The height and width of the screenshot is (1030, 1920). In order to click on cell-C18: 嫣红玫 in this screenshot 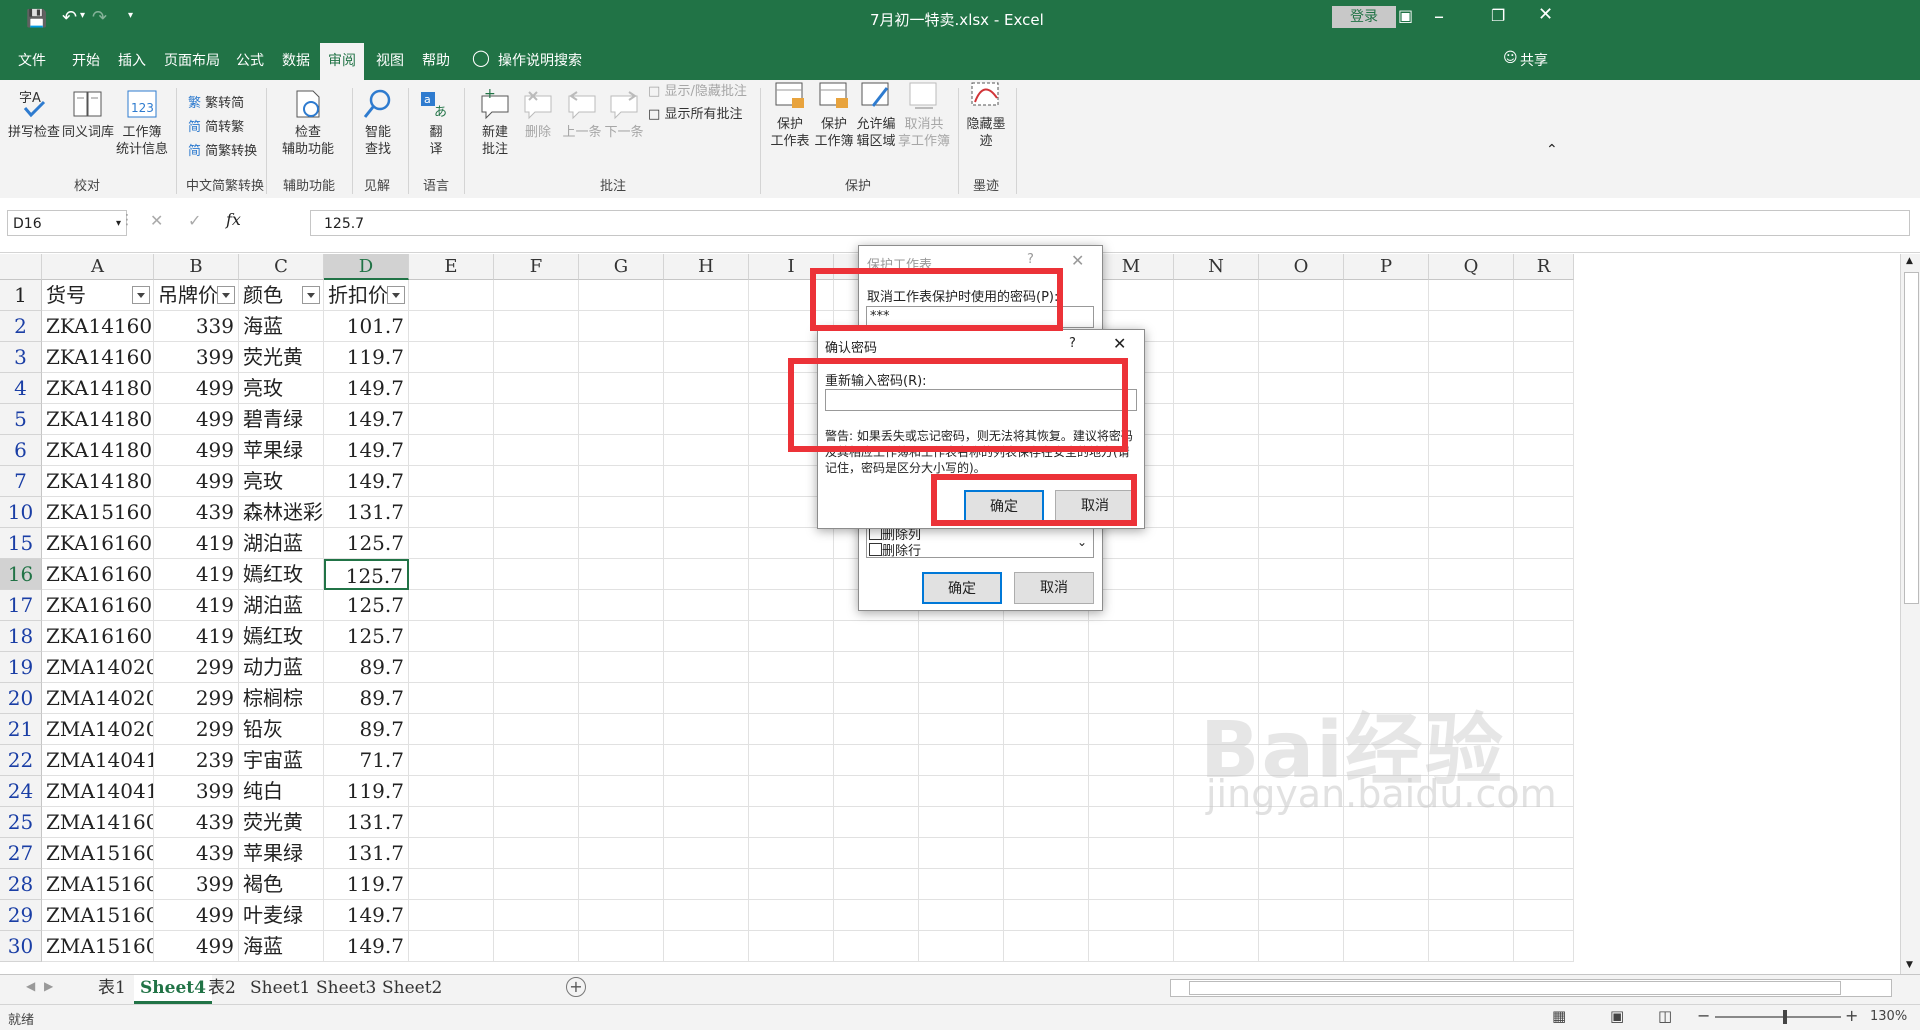, I will do `click(281, 636)`.